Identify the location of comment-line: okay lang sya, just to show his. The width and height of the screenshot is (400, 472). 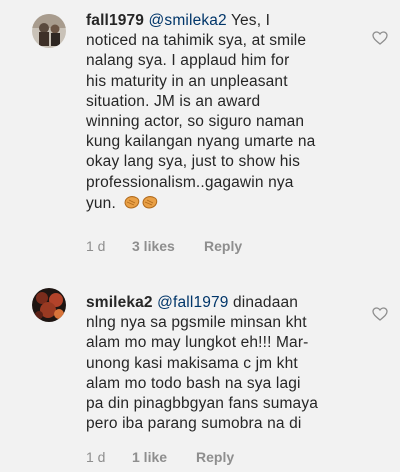
(193, 162).